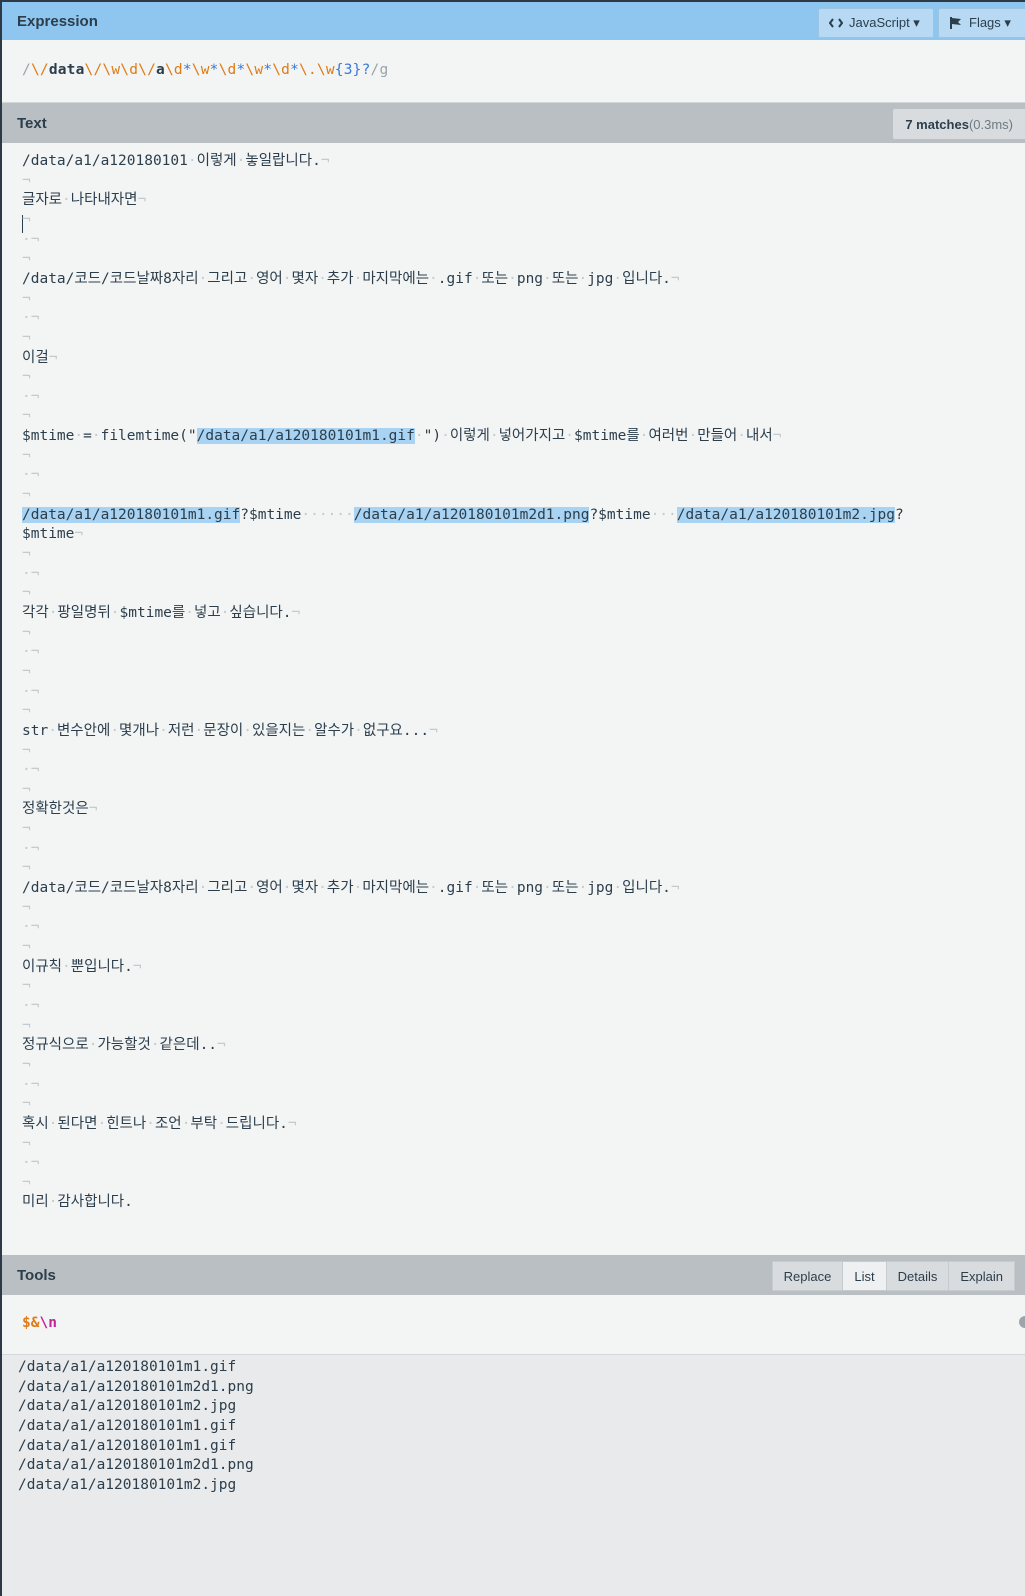  I want to click on resize-handle, so click(1022, 1322).